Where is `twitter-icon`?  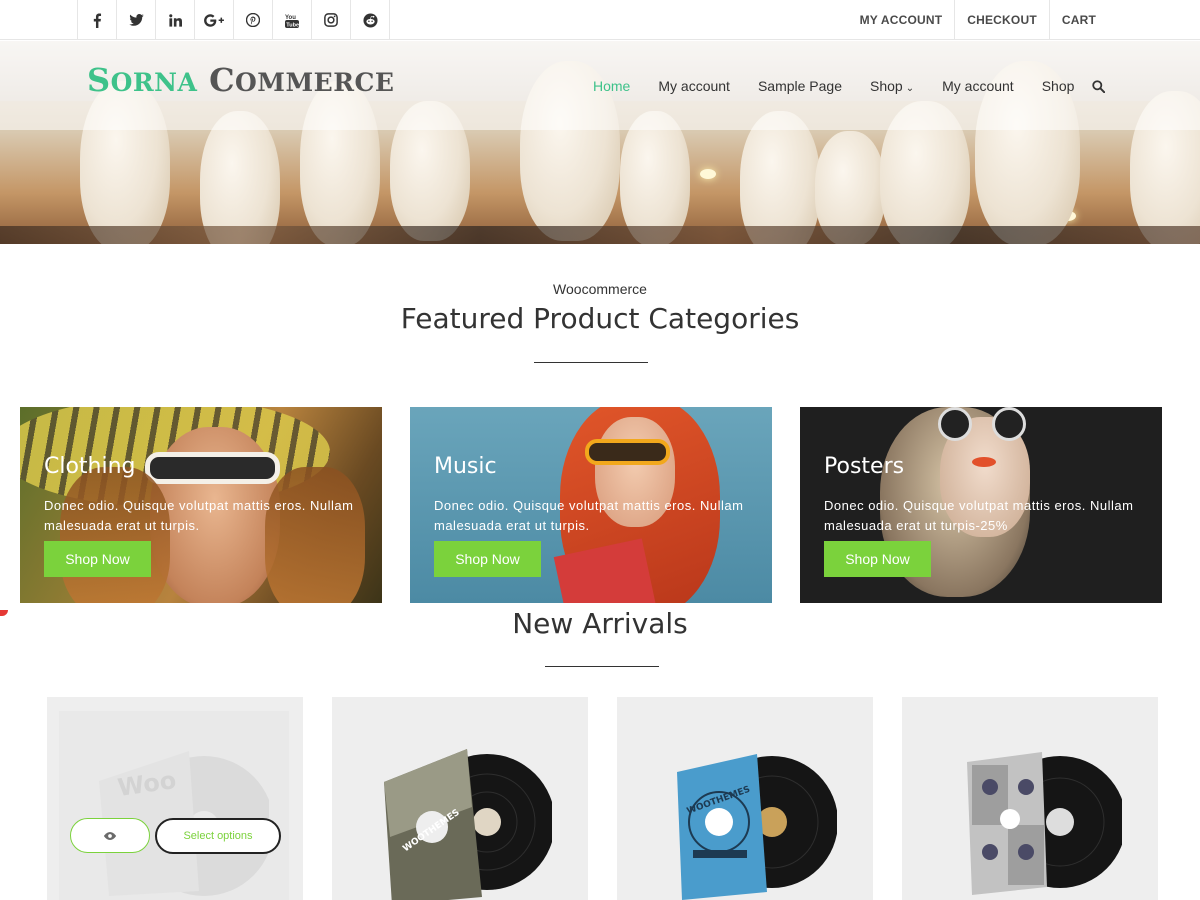
twitter-icon is located at coordinates (136, 20).